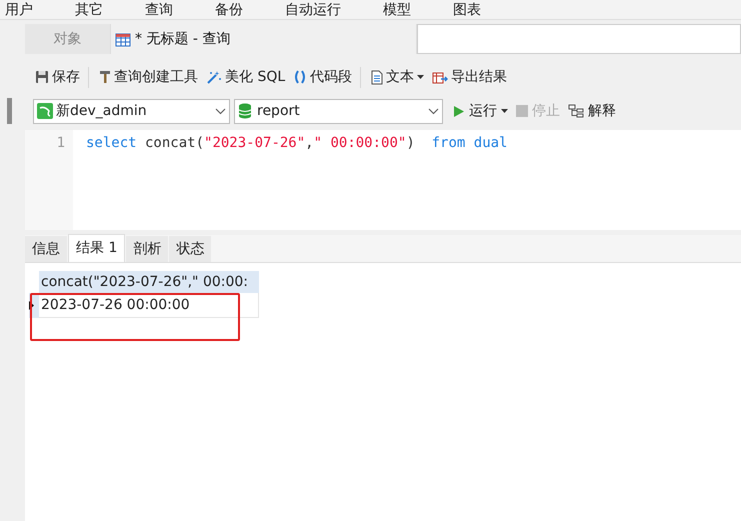  What do you see at coordinates (45, 111) in the screenshot?
I see `connection-icon` at bounding box center [45, 111].